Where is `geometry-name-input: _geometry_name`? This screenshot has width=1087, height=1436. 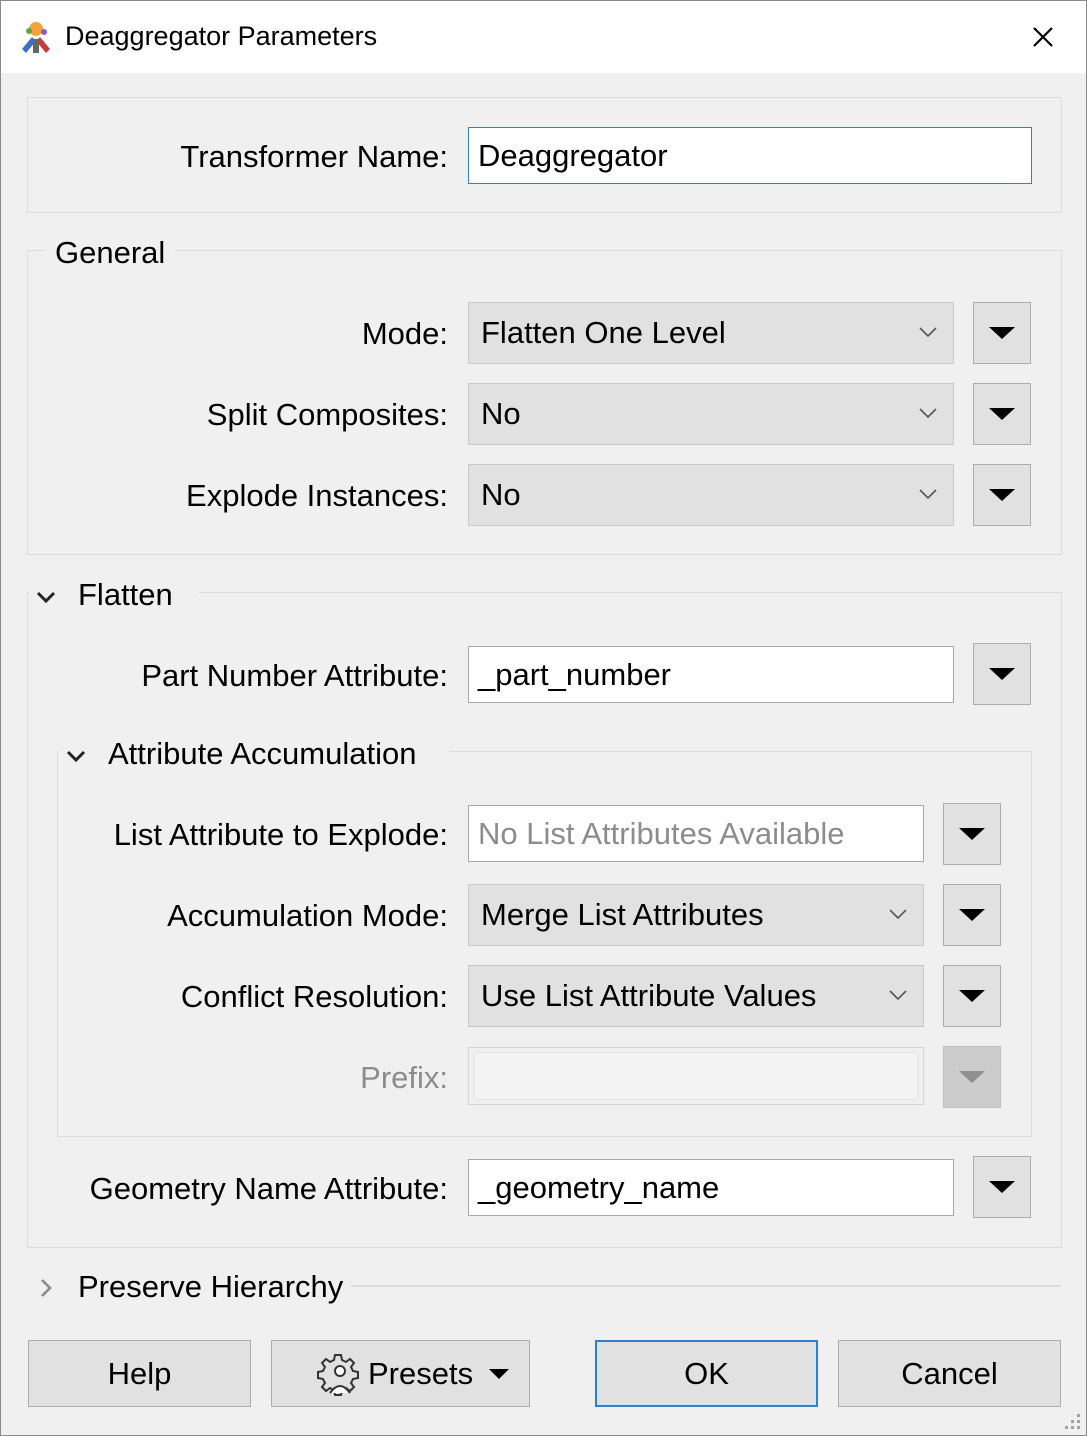
geometry-name-input: _geometry_name is located at coordinates (711, 1187).